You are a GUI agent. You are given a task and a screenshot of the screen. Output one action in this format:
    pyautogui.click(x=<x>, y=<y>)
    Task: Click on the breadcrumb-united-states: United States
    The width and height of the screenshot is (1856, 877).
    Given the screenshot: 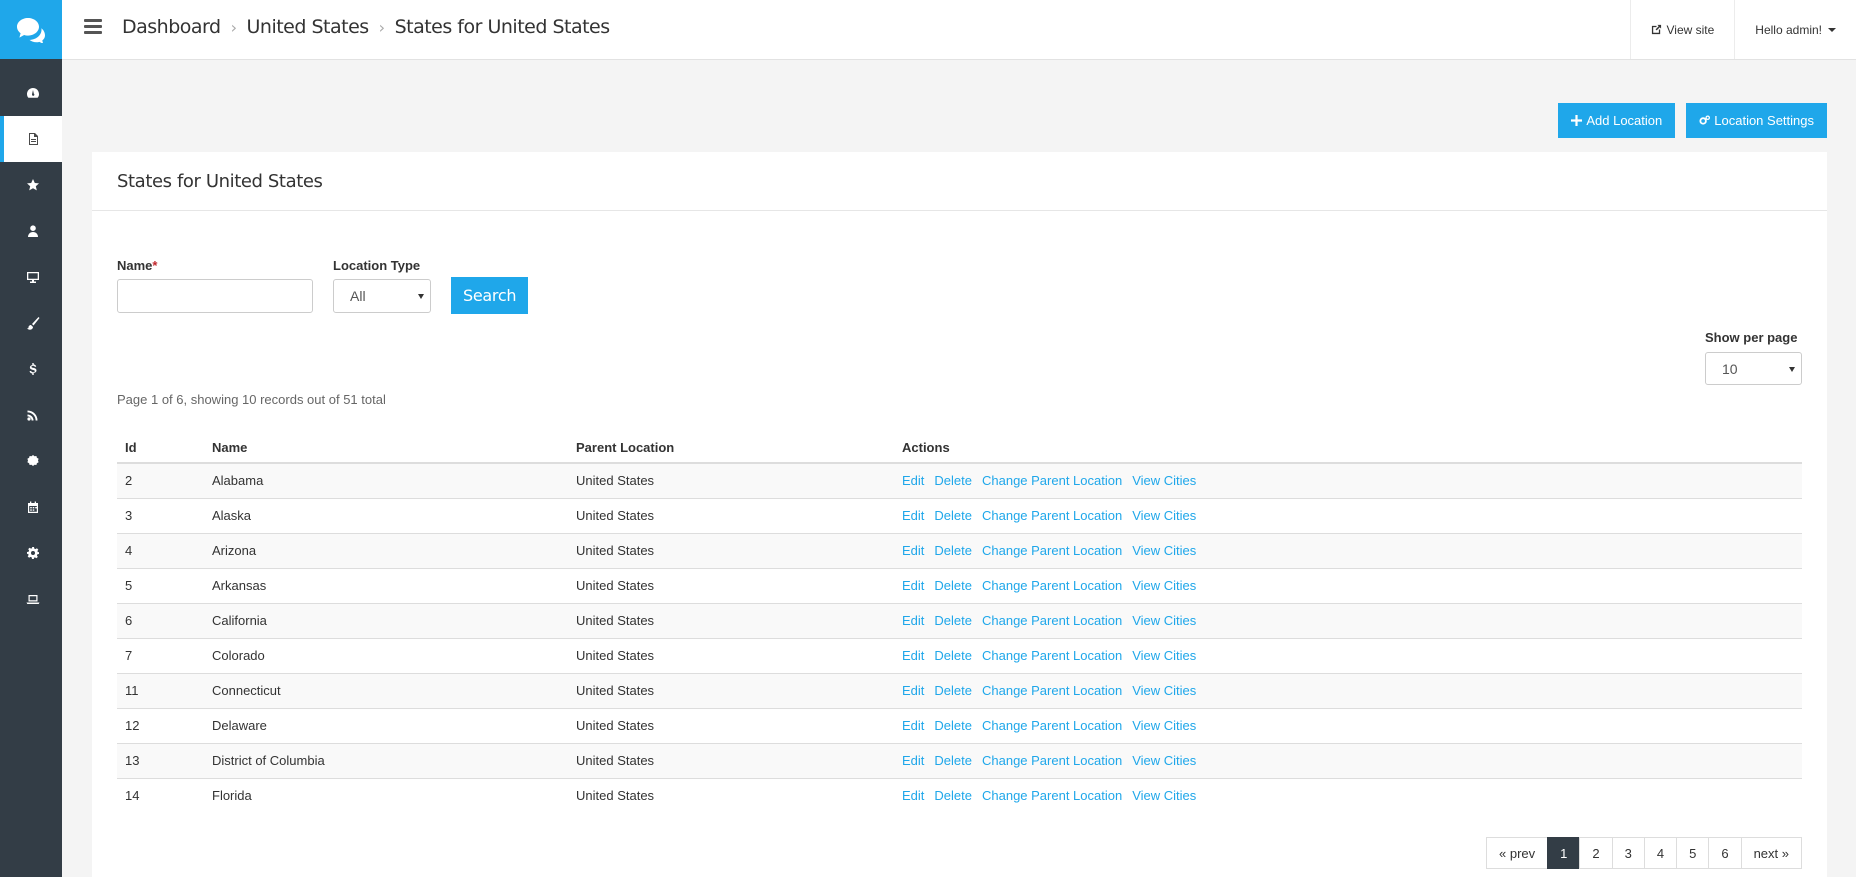 What is the action you would take?
    pyautogui.click(x=308, y=27)
    